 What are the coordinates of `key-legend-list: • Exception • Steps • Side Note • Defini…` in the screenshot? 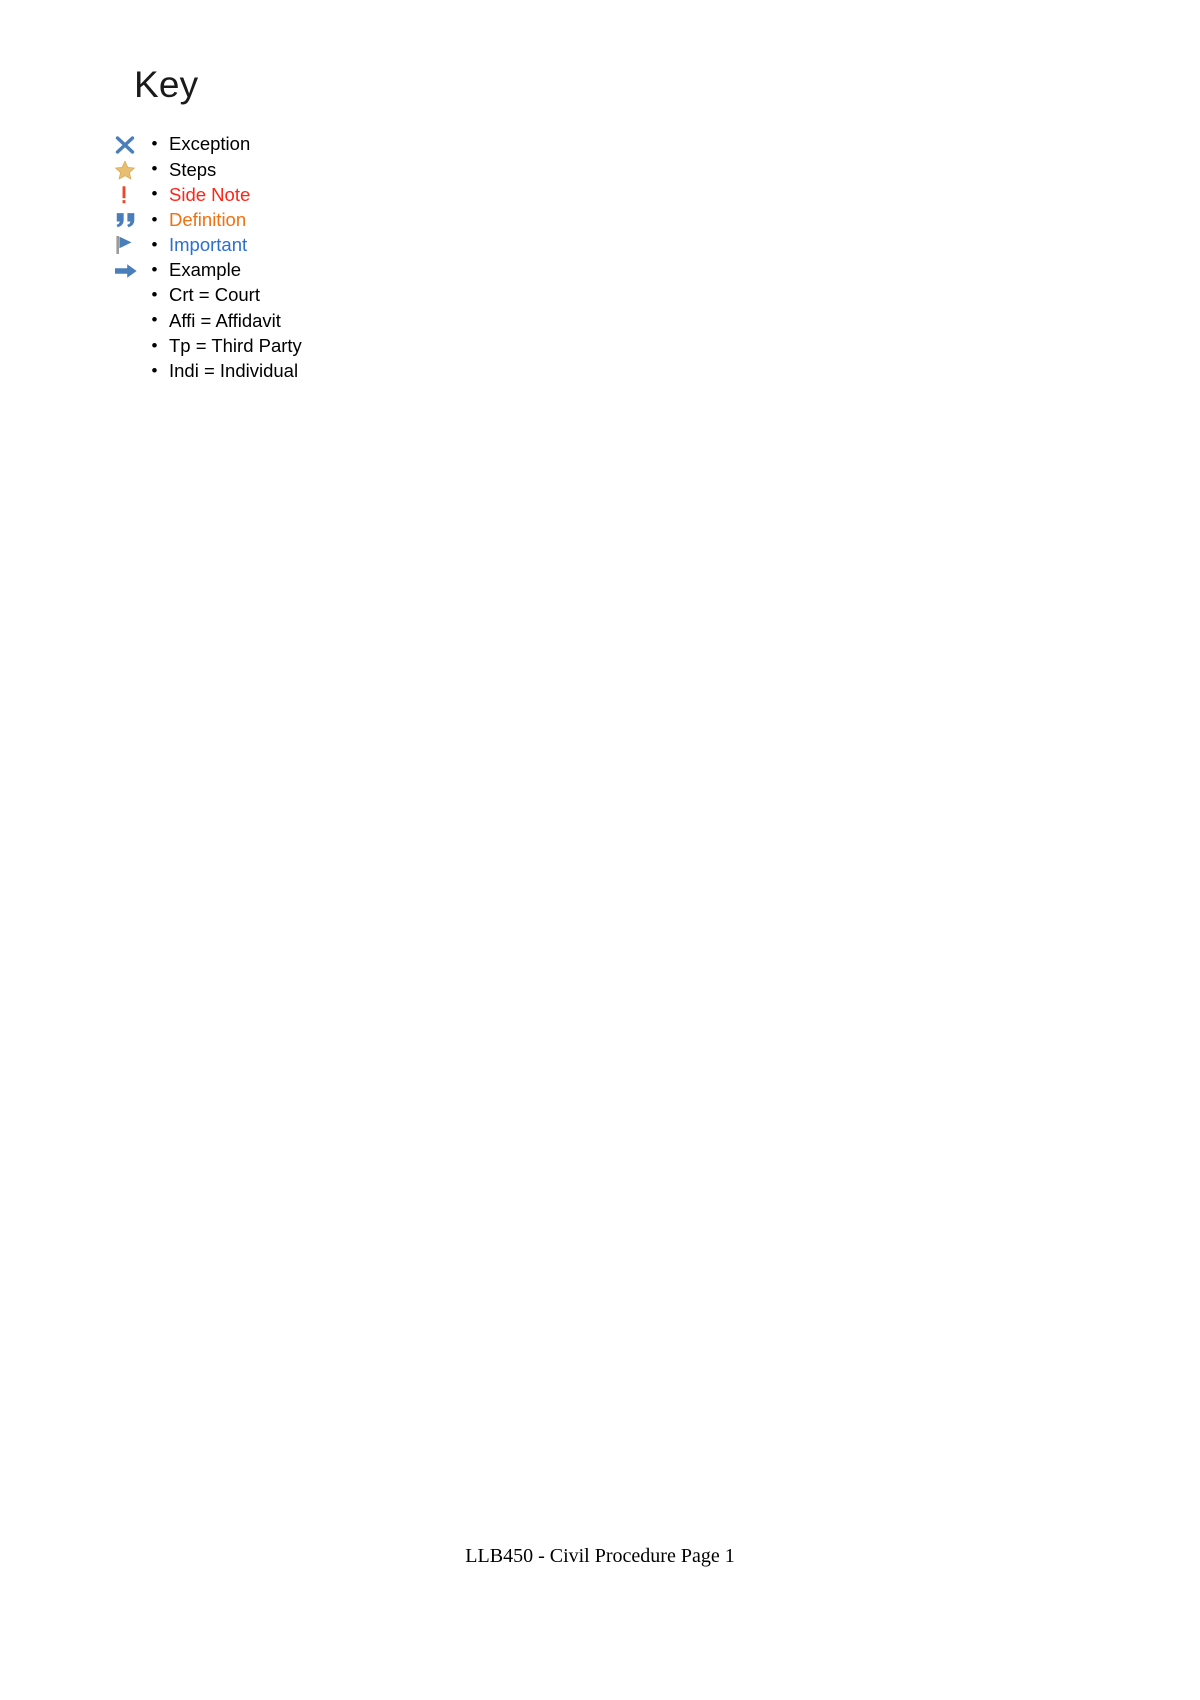 It's located at (392, 258).